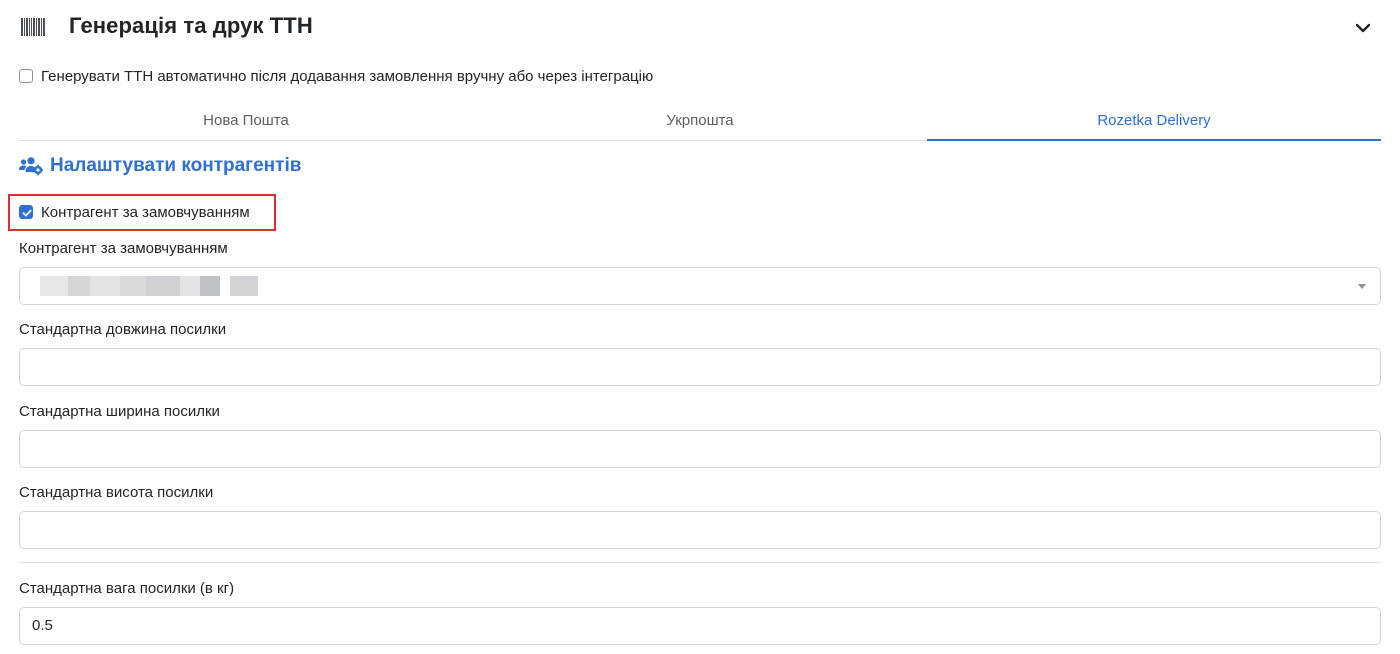 The height and width of the screenshot is (654, 1400). Describe the element at coordinates (700, 562) in the screenshot. I see `divider` at that location.